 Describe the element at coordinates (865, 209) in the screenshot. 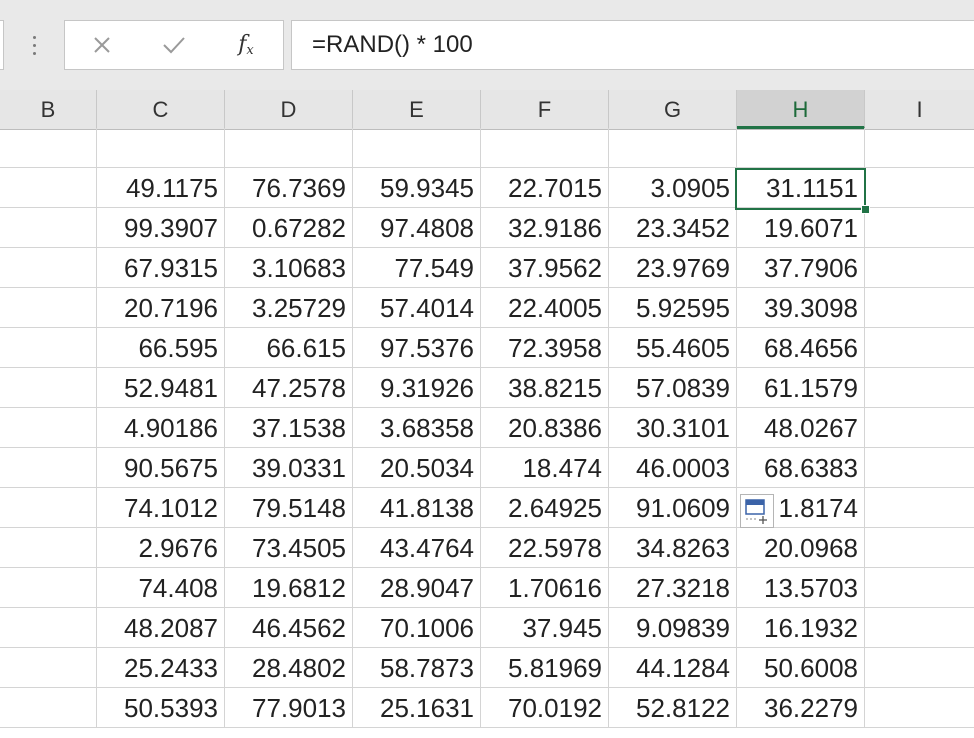

I see `fill-handle` at that location.